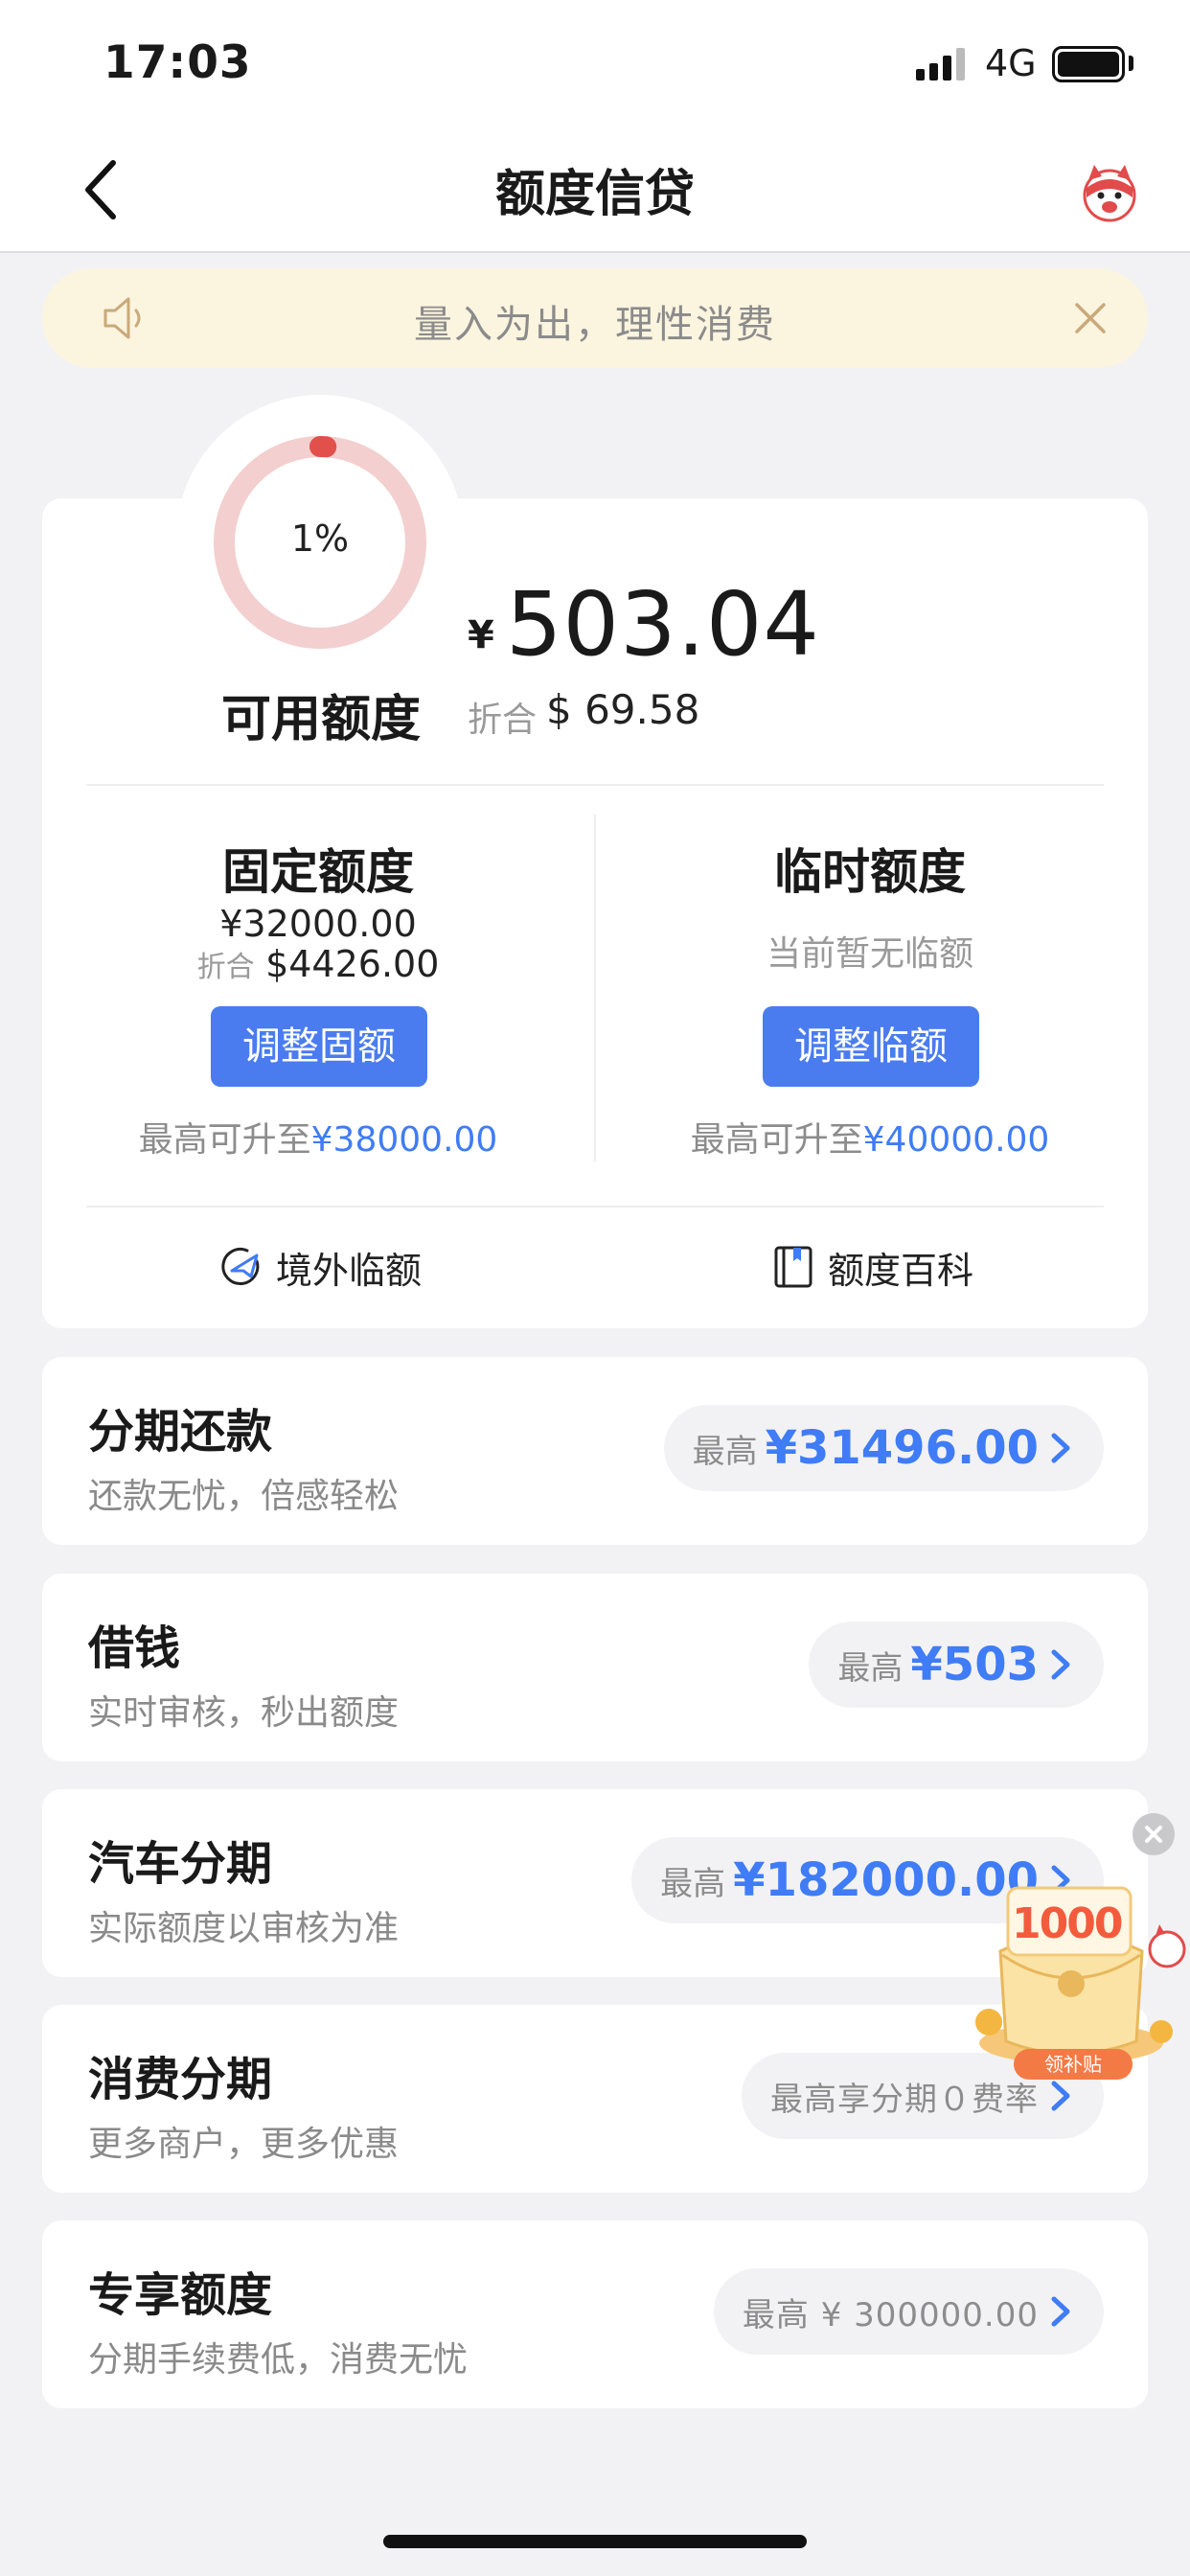 The width and height of the screenshot is (1190, 2576). Describe the element at coordinates (1068, 1924) in the screenshot. I see `promo-badge: 1000` at that location.